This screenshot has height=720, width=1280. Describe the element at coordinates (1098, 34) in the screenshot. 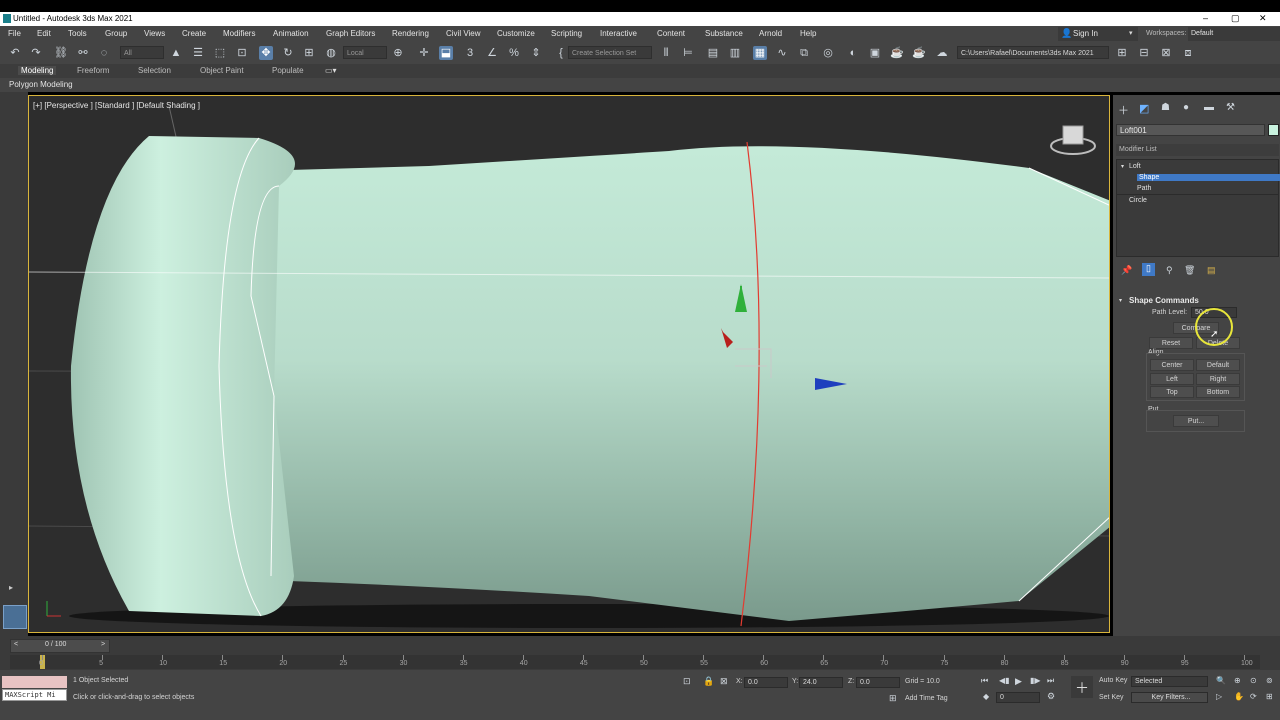

I see `sign-in-dropdown: 👤 Sign In ▾` at that location.